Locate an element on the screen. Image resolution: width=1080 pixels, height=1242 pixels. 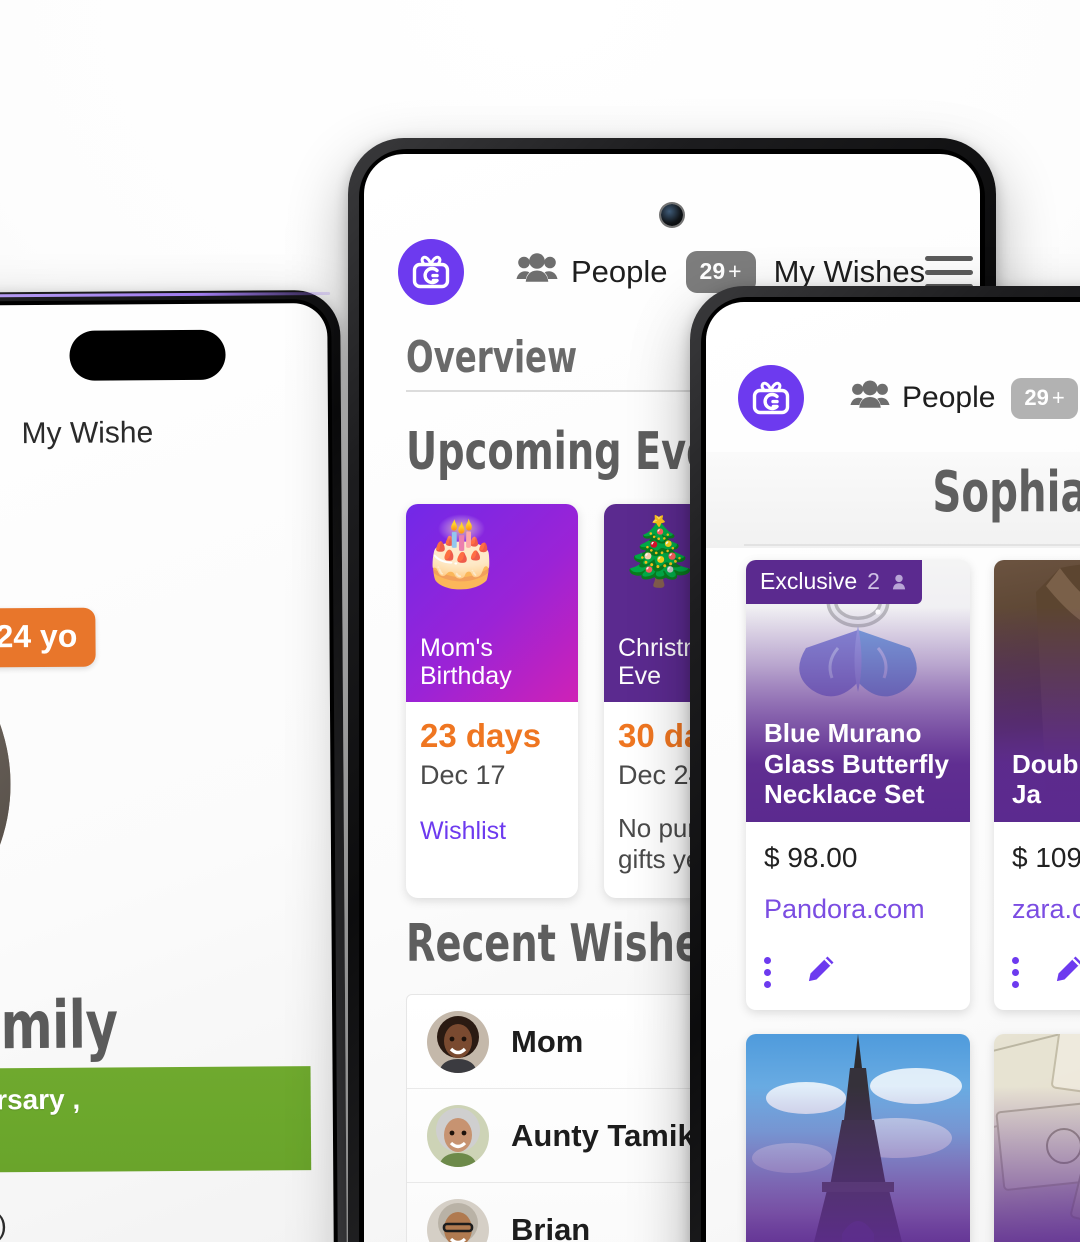
front-camera-icon is located at coordinates (672, 215).